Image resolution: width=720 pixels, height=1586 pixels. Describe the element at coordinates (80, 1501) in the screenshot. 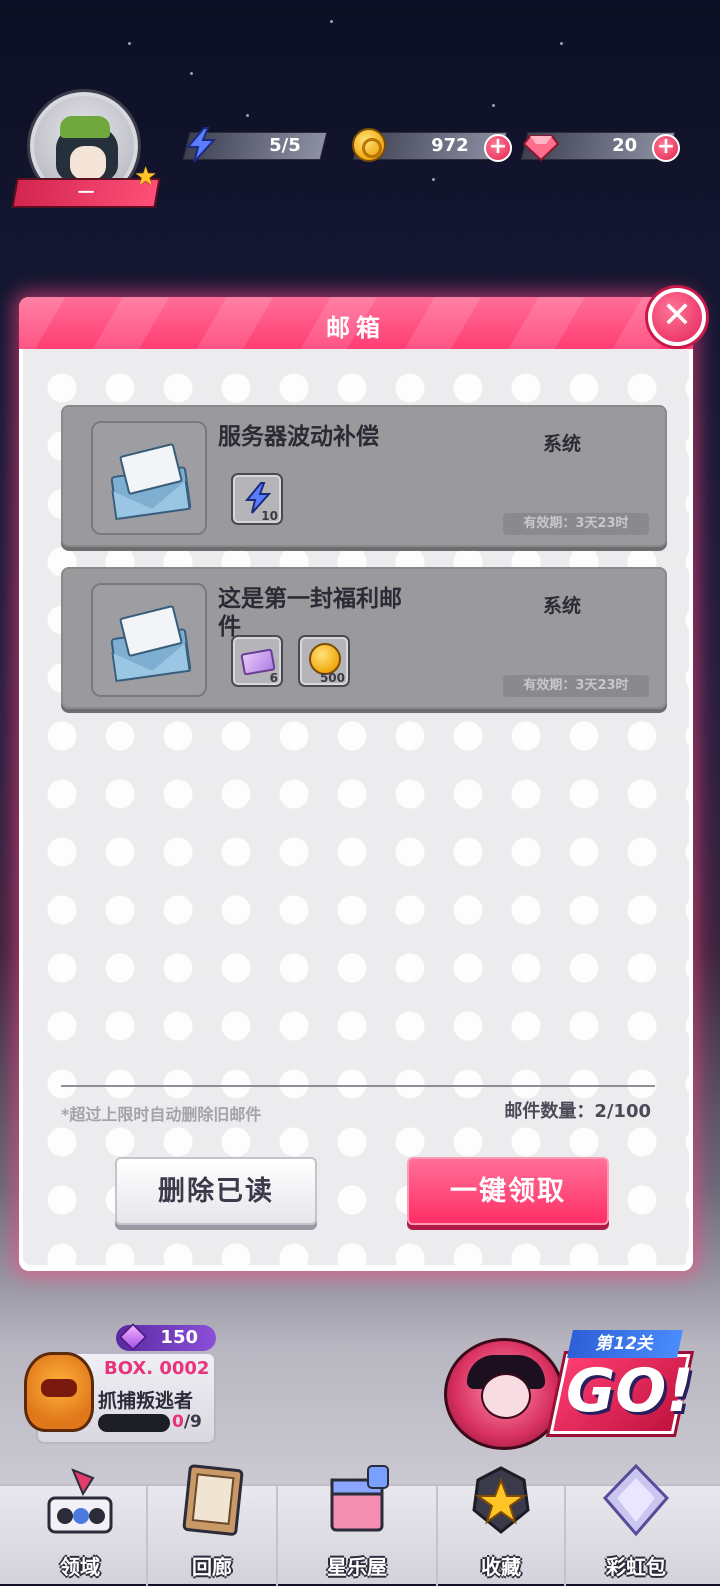

I see `domain-icon` at that location.